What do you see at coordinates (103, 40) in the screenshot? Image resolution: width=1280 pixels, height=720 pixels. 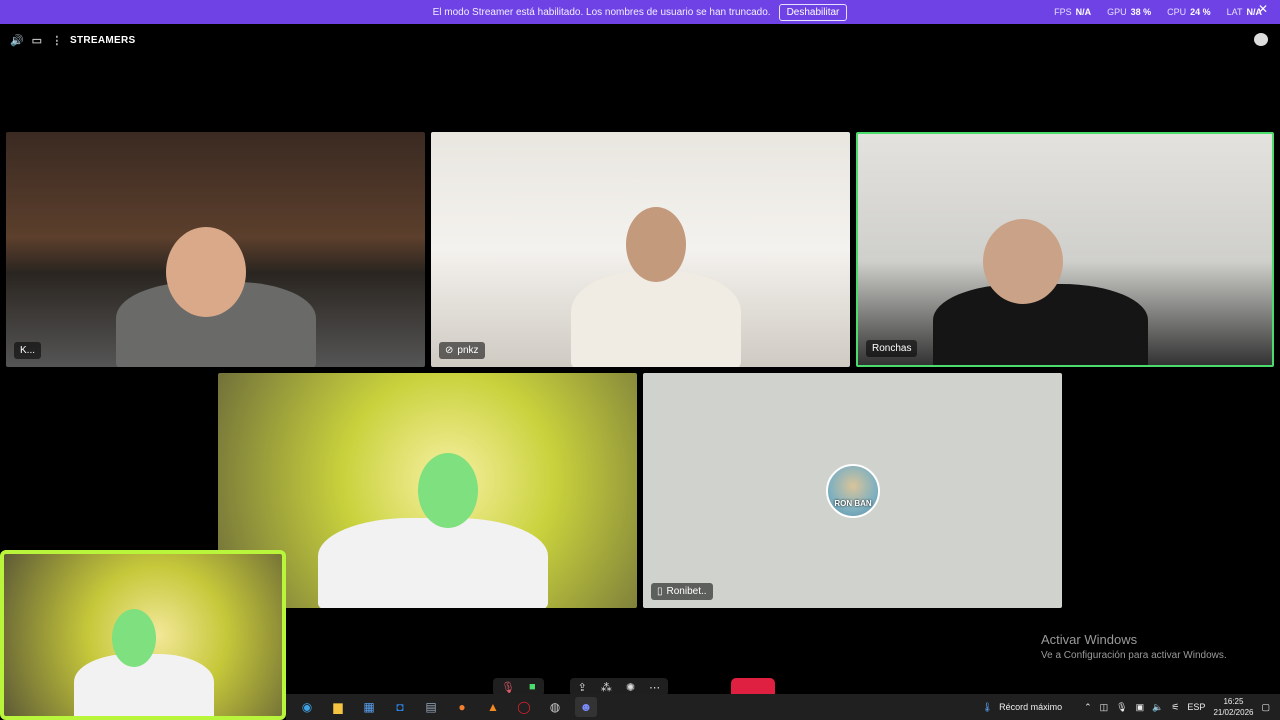 I see `channel-name: STREAMERS` at bounding box center [103, 40].